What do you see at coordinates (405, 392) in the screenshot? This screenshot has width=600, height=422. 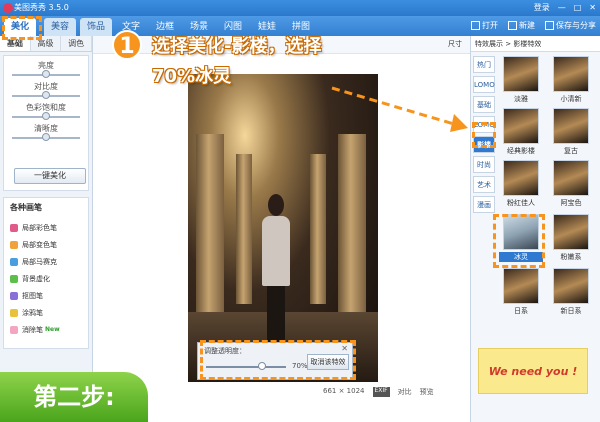 I see `compare-button: 对比` at bounding box center [405, 392].